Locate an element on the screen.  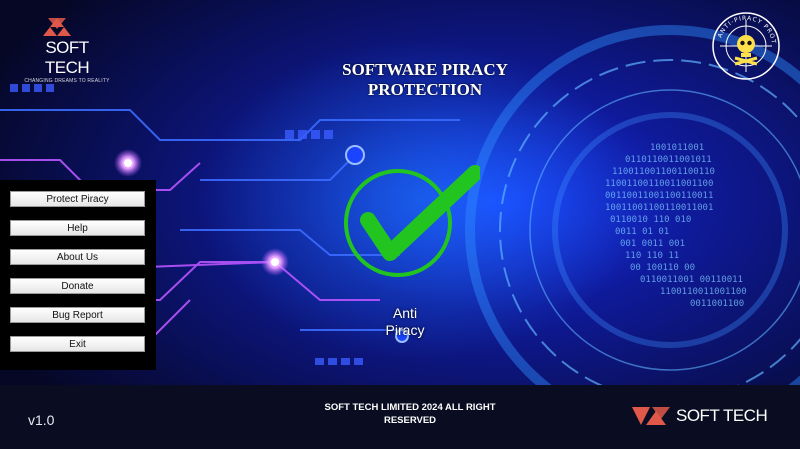
protection-status: Anti Piracy is located at coordinates (405, 322).